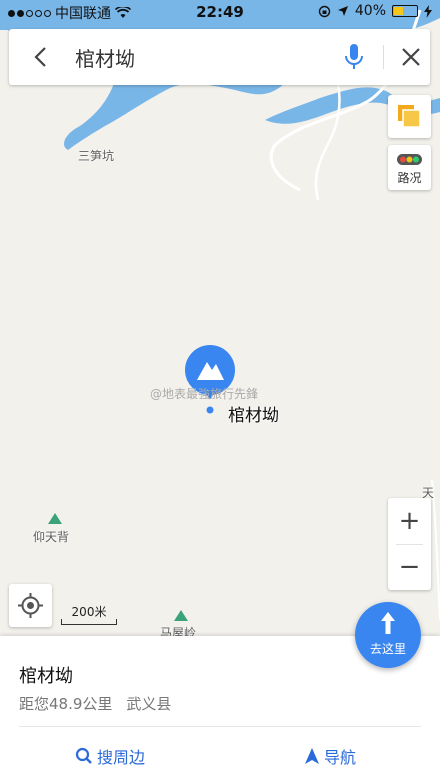  I want to click on navigate-button: 导航, so click(330, 756).